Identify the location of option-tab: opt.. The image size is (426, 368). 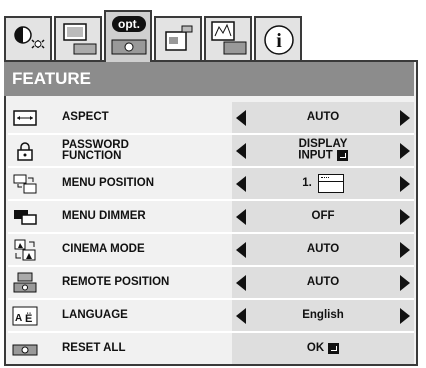
(128, 36).